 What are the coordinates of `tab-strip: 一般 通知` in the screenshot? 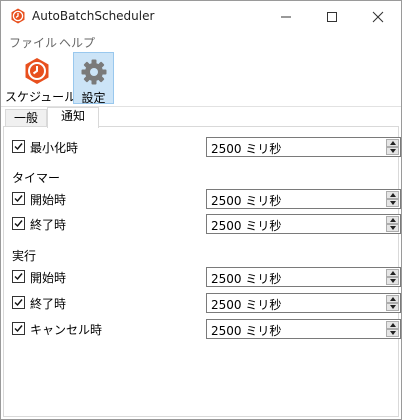 It's located at (201, 117).